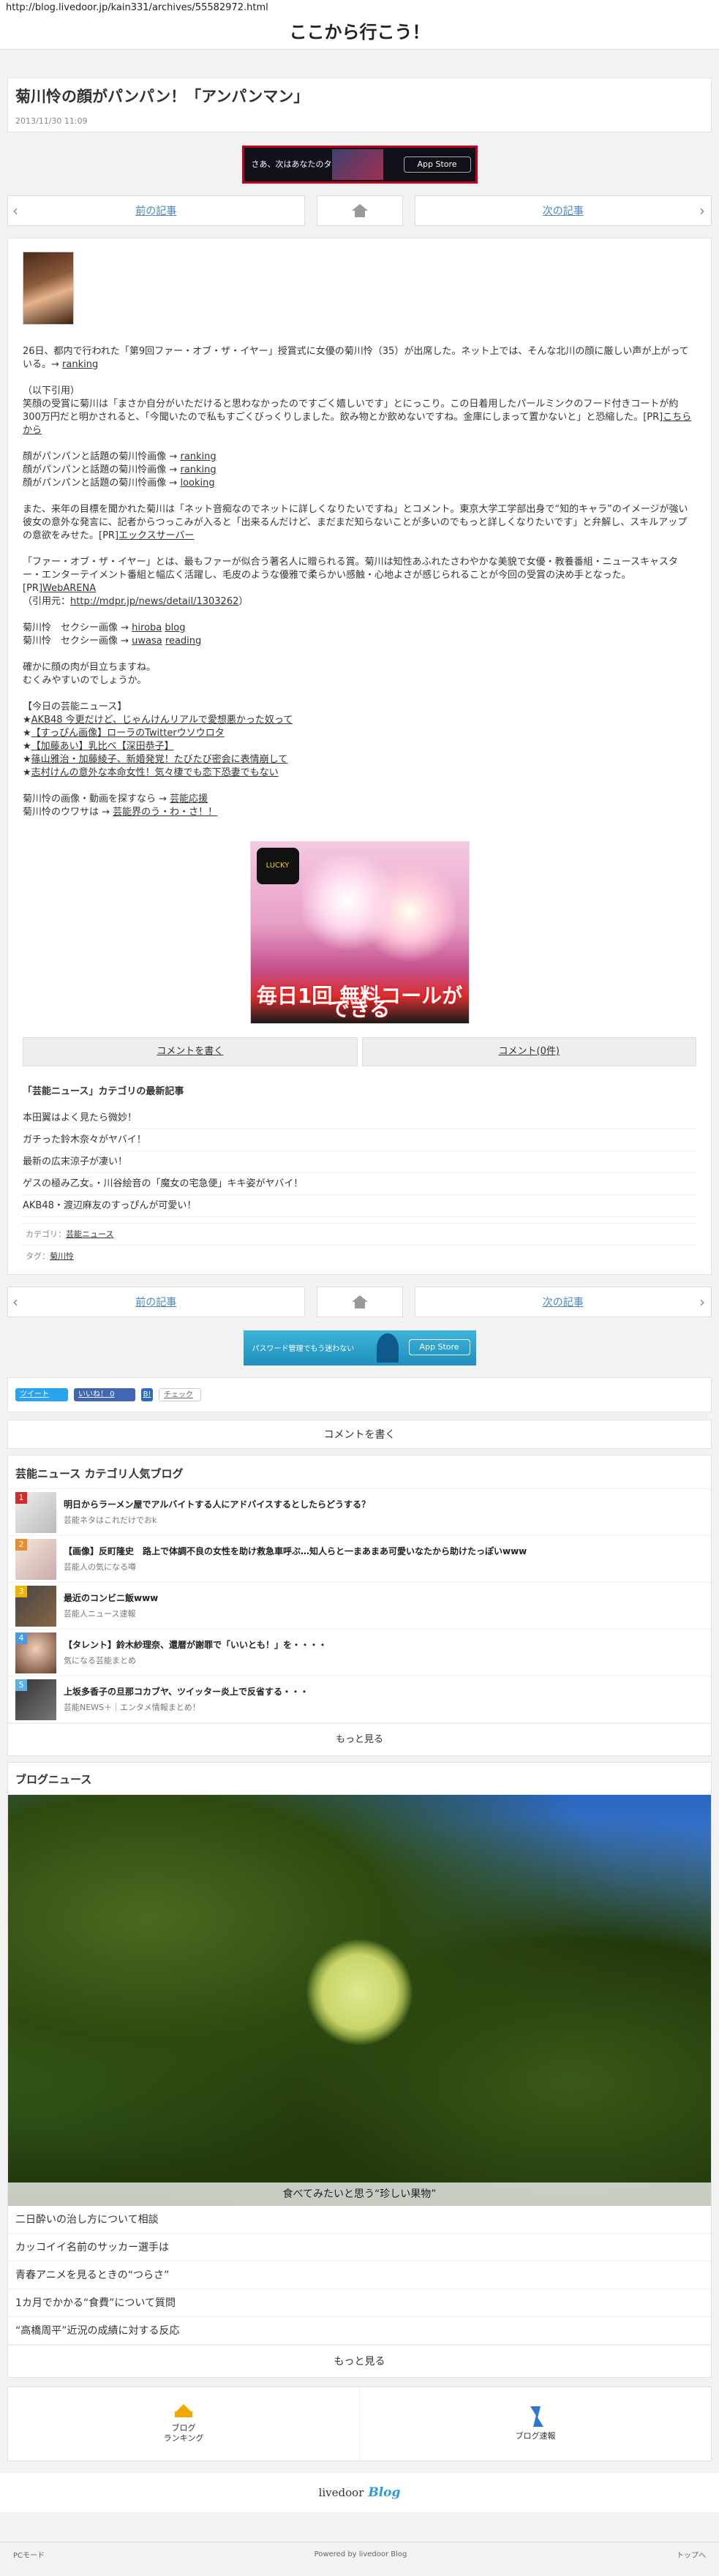 This screenshot has height=2576, width=719. I want to click on blog-ranking-button: ブログ ランキング, so click(184, 2423).